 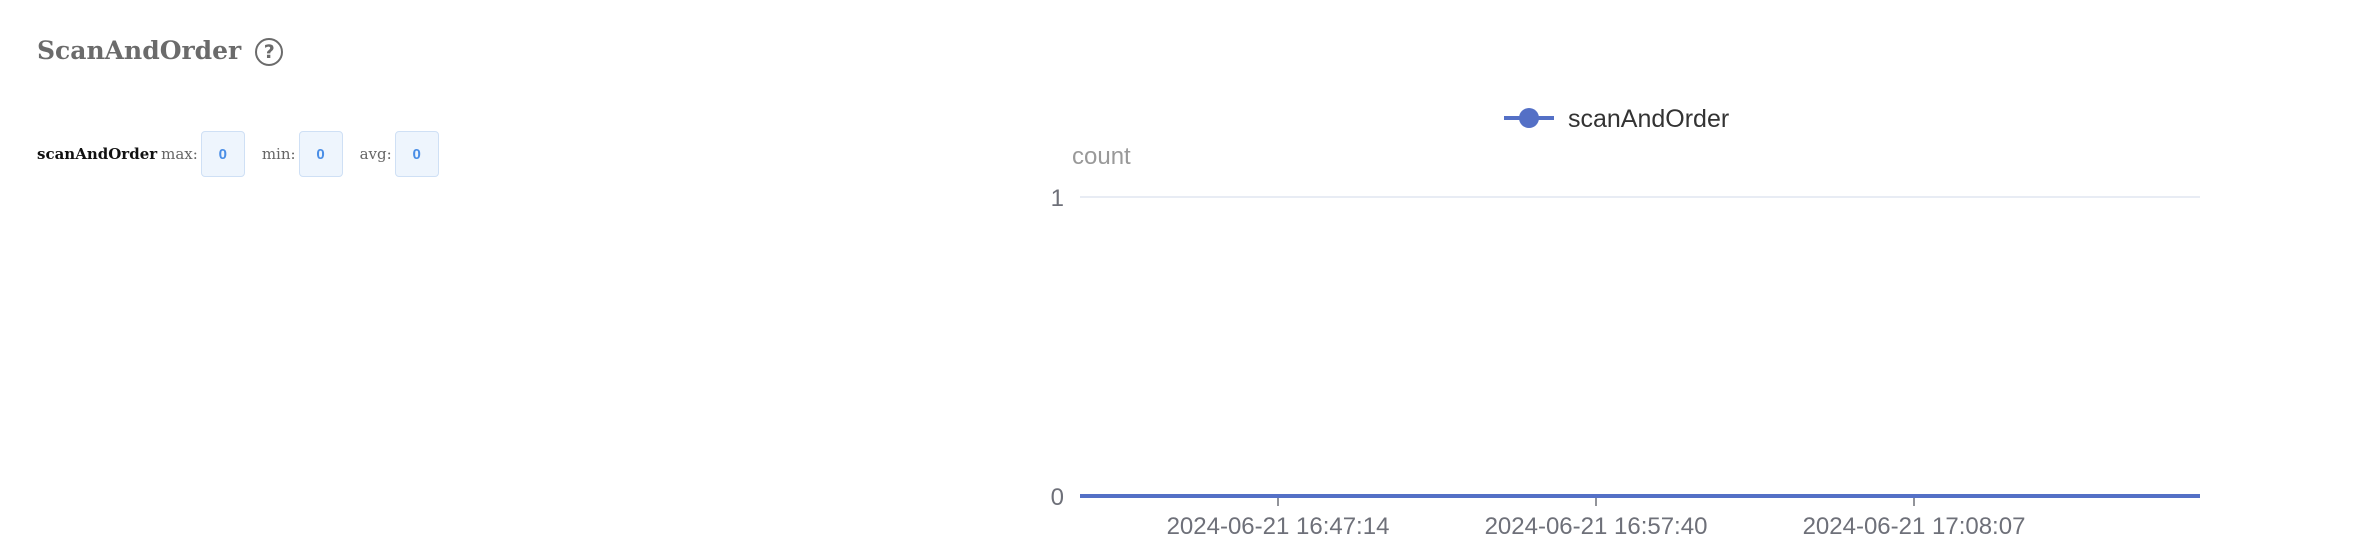 I want to click on chart-legend: scanAndOrder, so click(x=1616, y=119).